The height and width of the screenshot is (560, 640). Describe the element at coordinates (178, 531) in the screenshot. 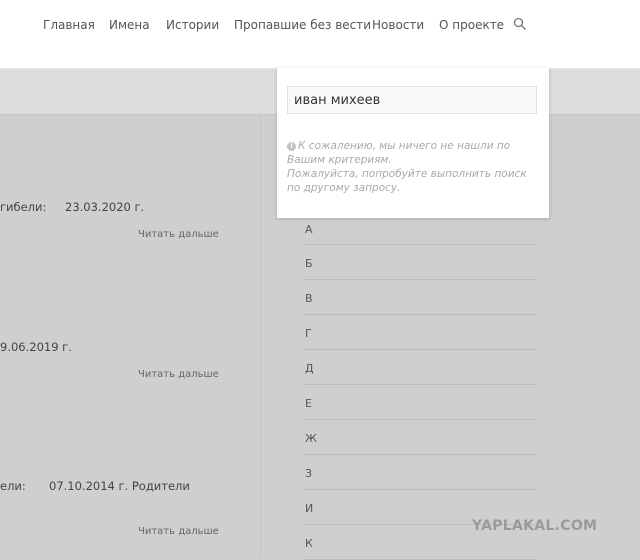

I see `entry-3-read-more-link: Читать дальше` at that location.